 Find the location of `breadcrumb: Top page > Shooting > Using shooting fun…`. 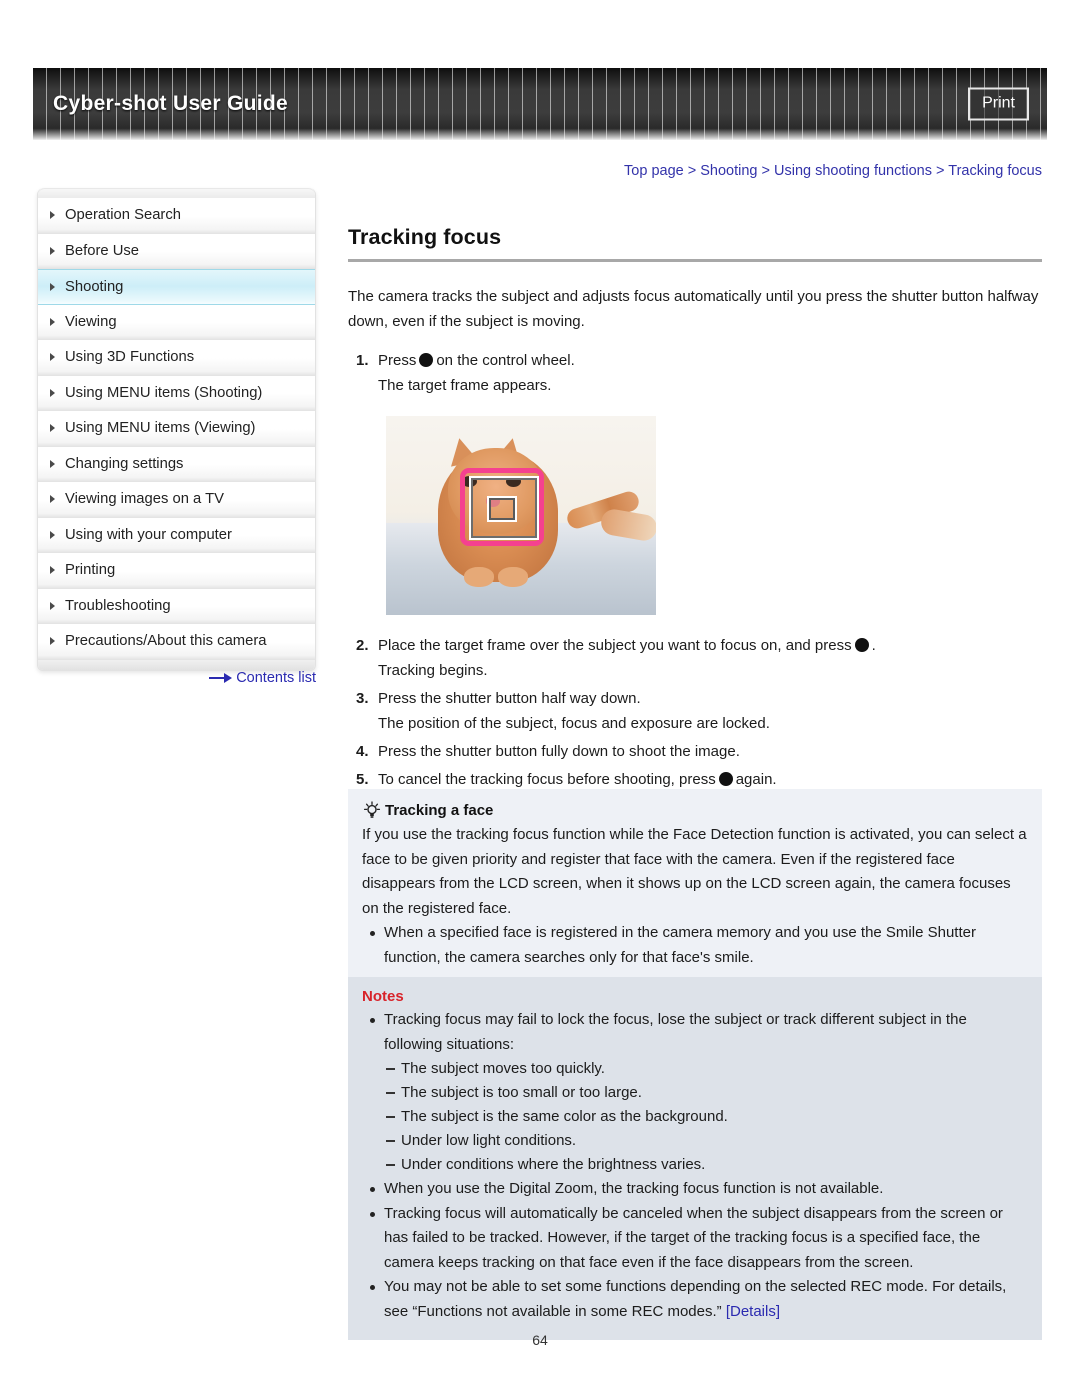

breadcrumb: Top page > Shooting > Using shooting fun… is located at coordinates (521, 171).